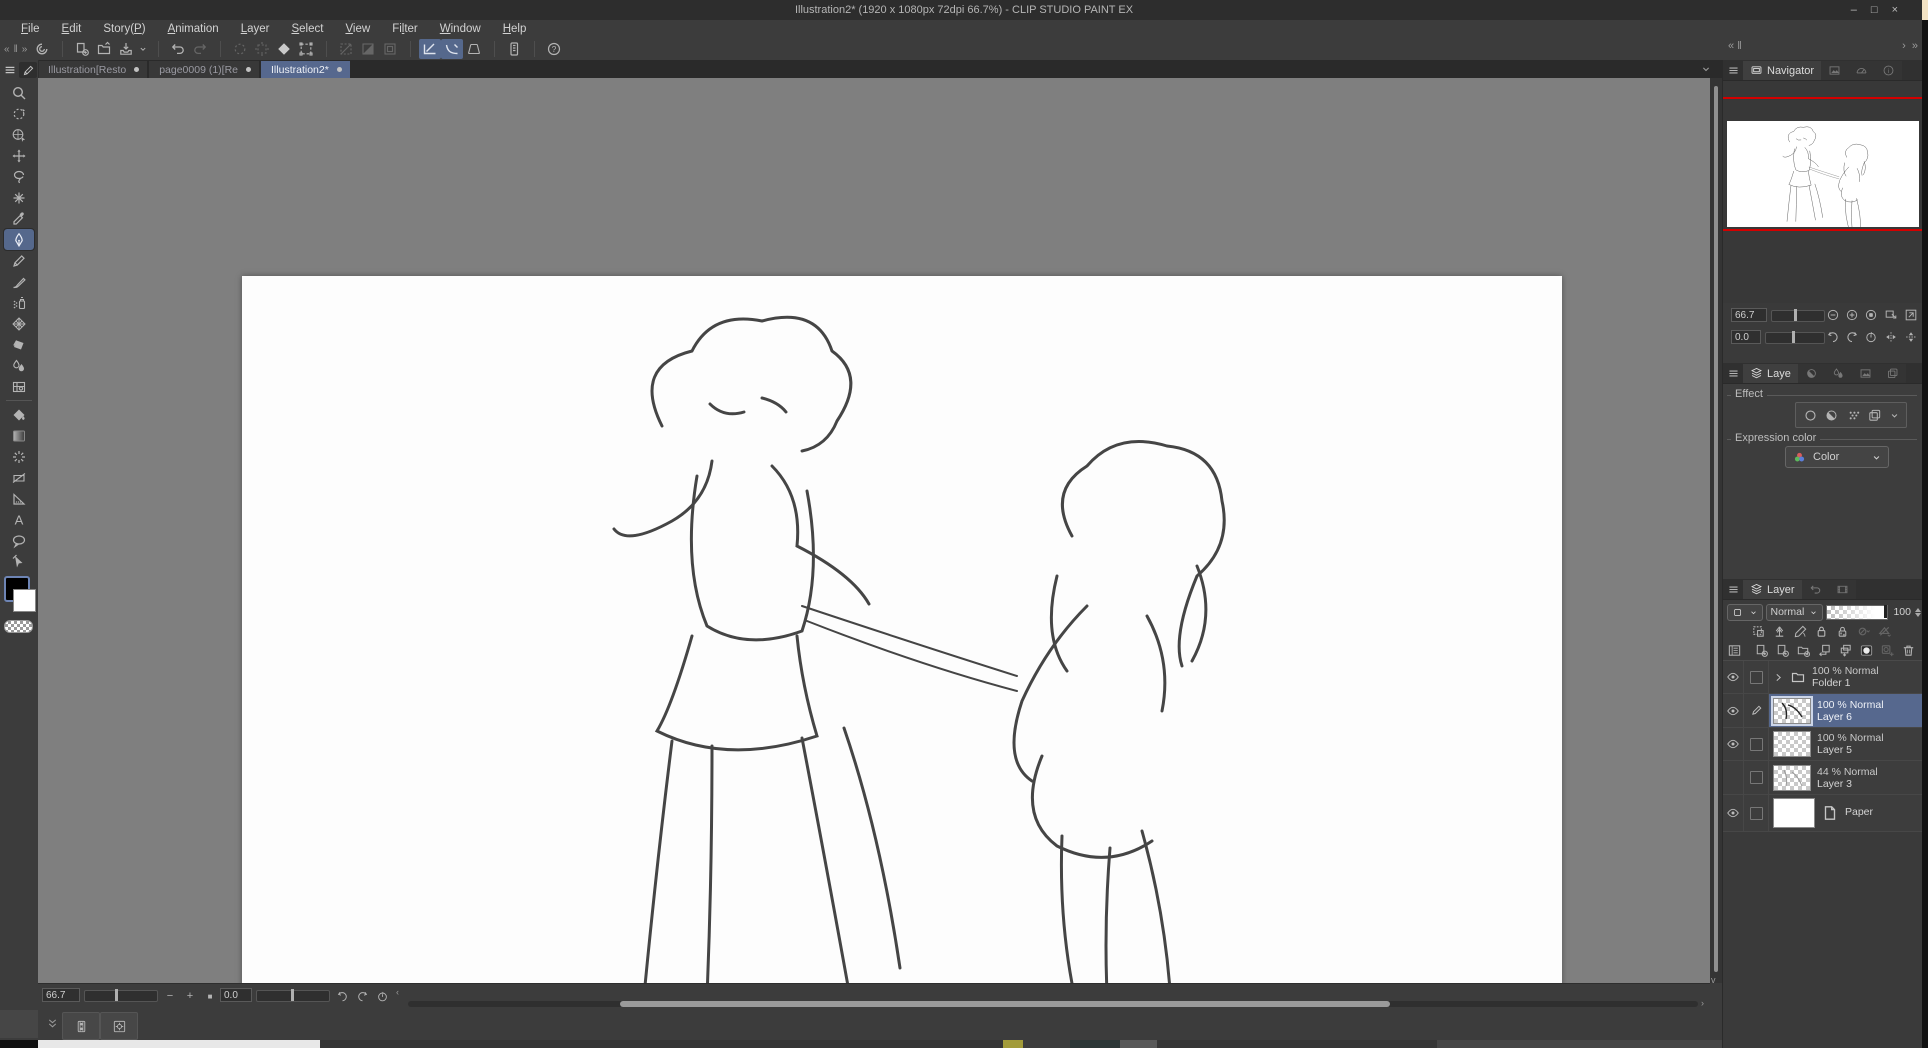  I want to click on tab-navigator: Navigator, so click(1782, 70).